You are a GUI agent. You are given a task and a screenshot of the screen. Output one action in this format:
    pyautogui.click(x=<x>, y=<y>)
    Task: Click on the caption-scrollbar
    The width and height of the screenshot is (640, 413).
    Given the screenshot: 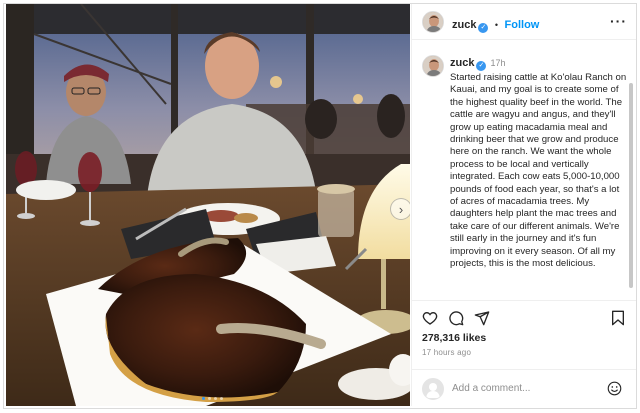 What is the action you would take?
    pyautogui.click(x=631, y=185)
    